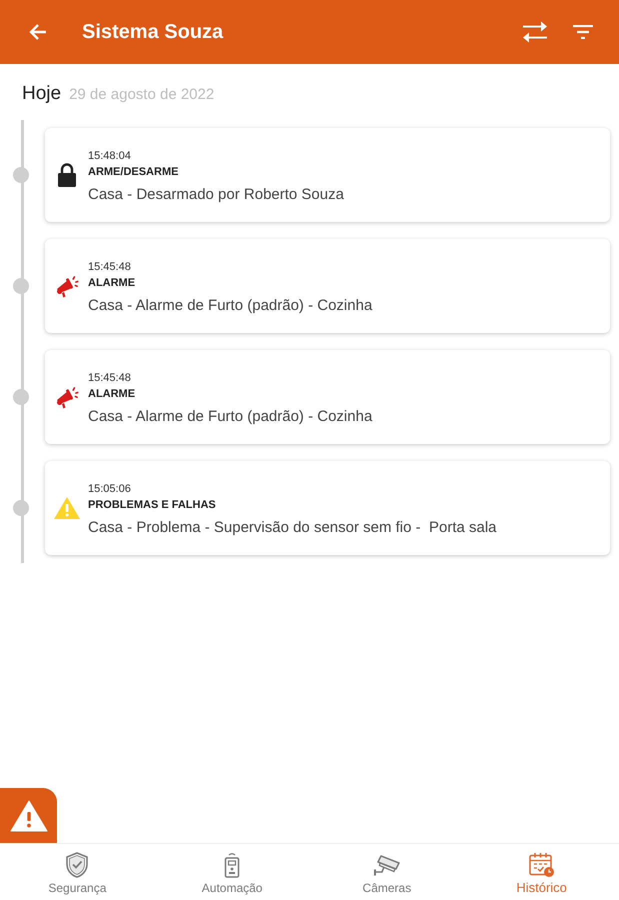  What do you see at coordinates (535, 32) in the screenshot?
I see `swap-arrows-icon` at bounding box center [535, 32].